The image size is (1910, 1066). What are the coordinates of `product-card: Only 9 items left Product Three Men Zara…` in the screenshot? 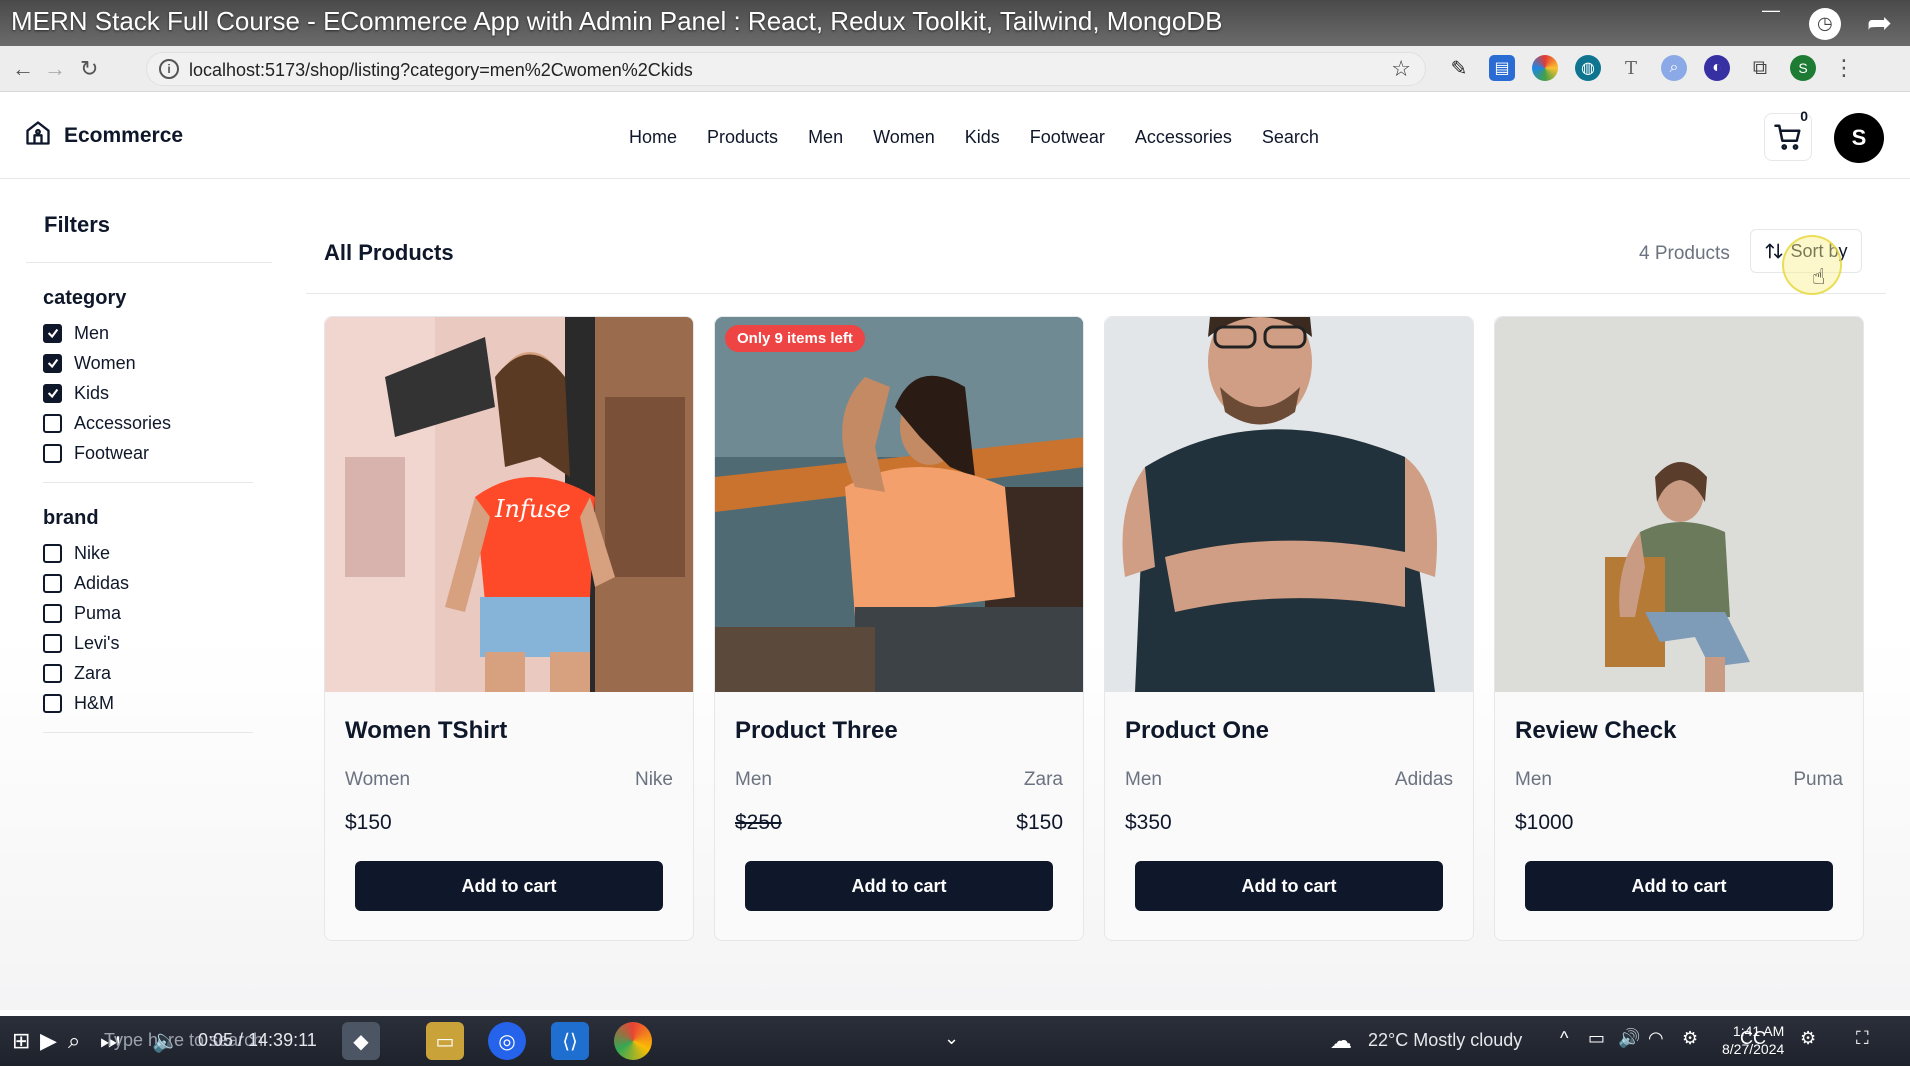 It's located at (899, 628).